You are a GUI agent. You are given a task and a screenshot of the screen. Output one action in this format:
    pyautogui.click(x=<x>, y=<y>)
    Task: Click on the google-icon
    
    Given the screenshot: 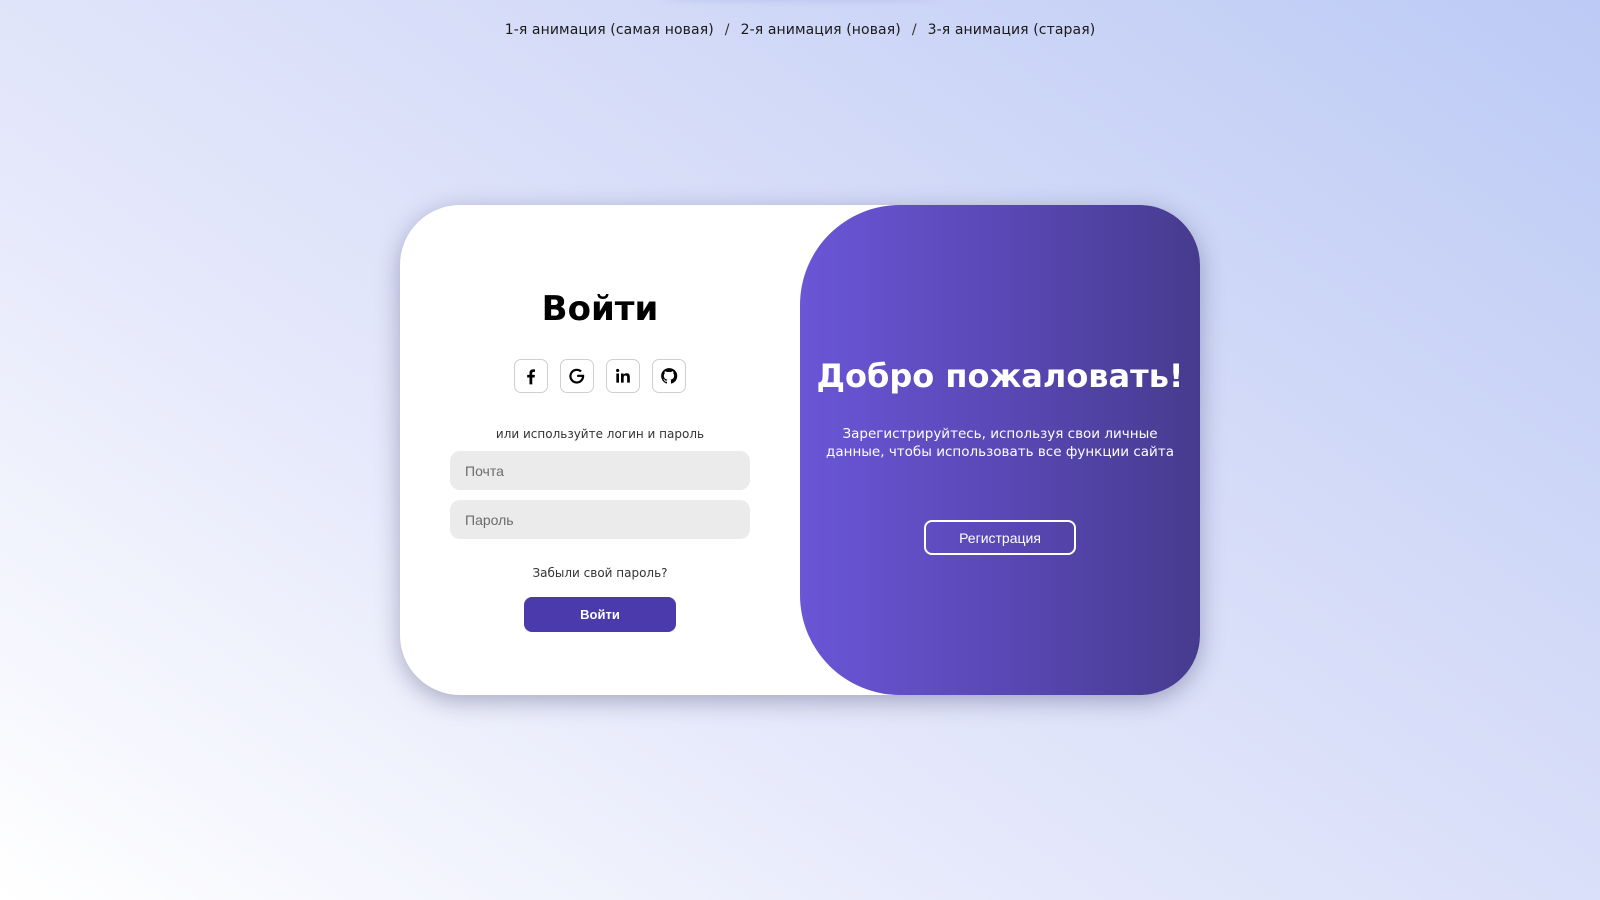 What is the action you would take?
    pyautogui.click(x=577, y=376)
    